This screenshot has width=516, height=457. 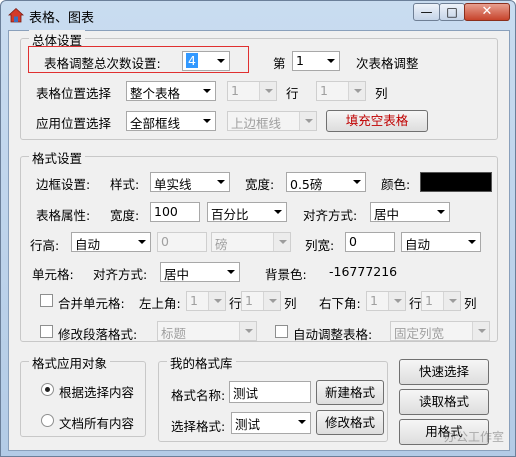 I want to click on format-library-legend: 我的格式库, so click(x=201, y=362).